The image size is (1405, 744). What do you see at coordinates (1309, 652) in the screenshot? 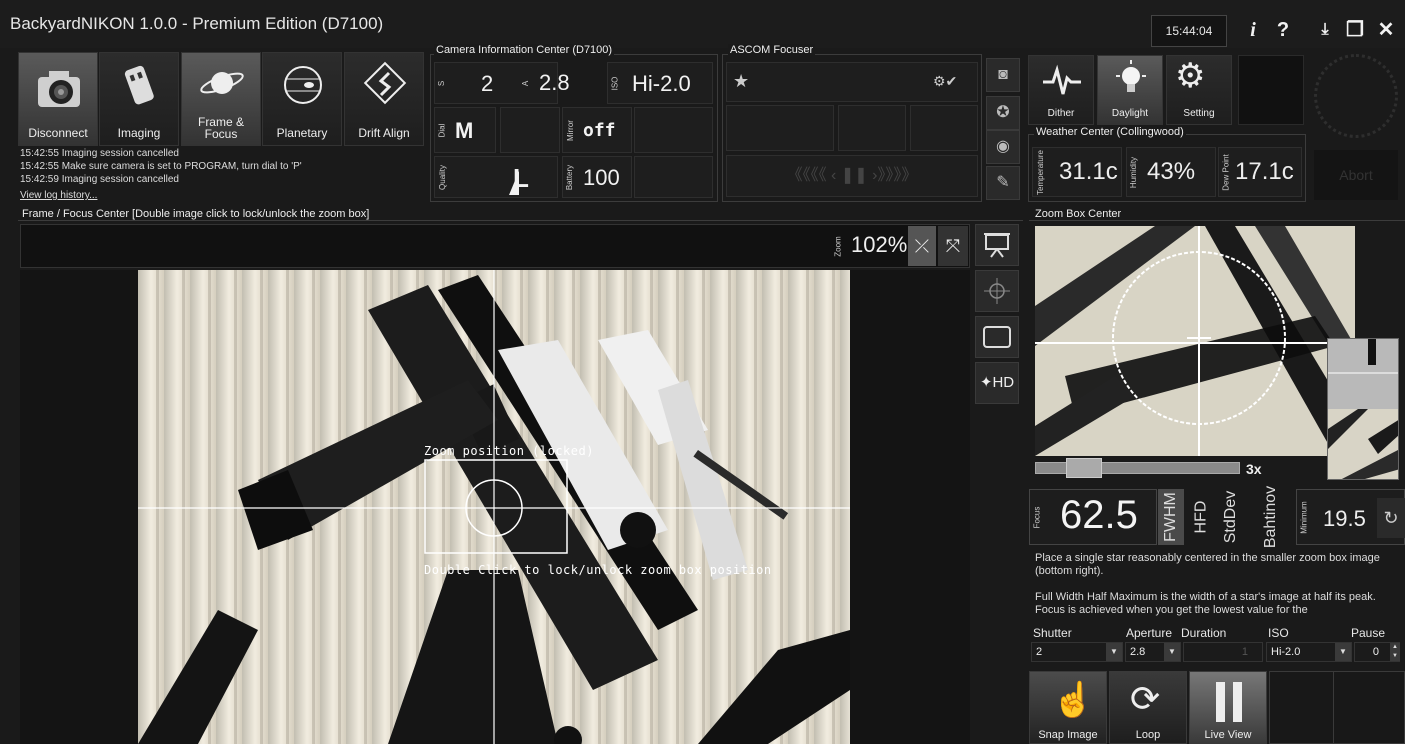
I see `iso-select: Hi-2.0 ▼` at bounding box center [1309, 652].